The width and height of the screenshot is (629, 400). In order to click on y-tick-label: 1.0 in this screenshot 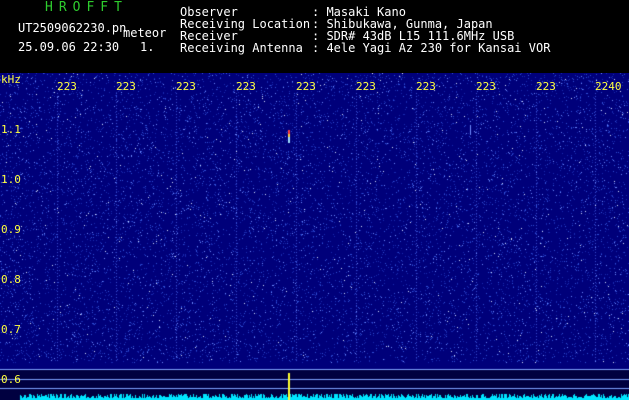, I will do `click(11, 179)`.